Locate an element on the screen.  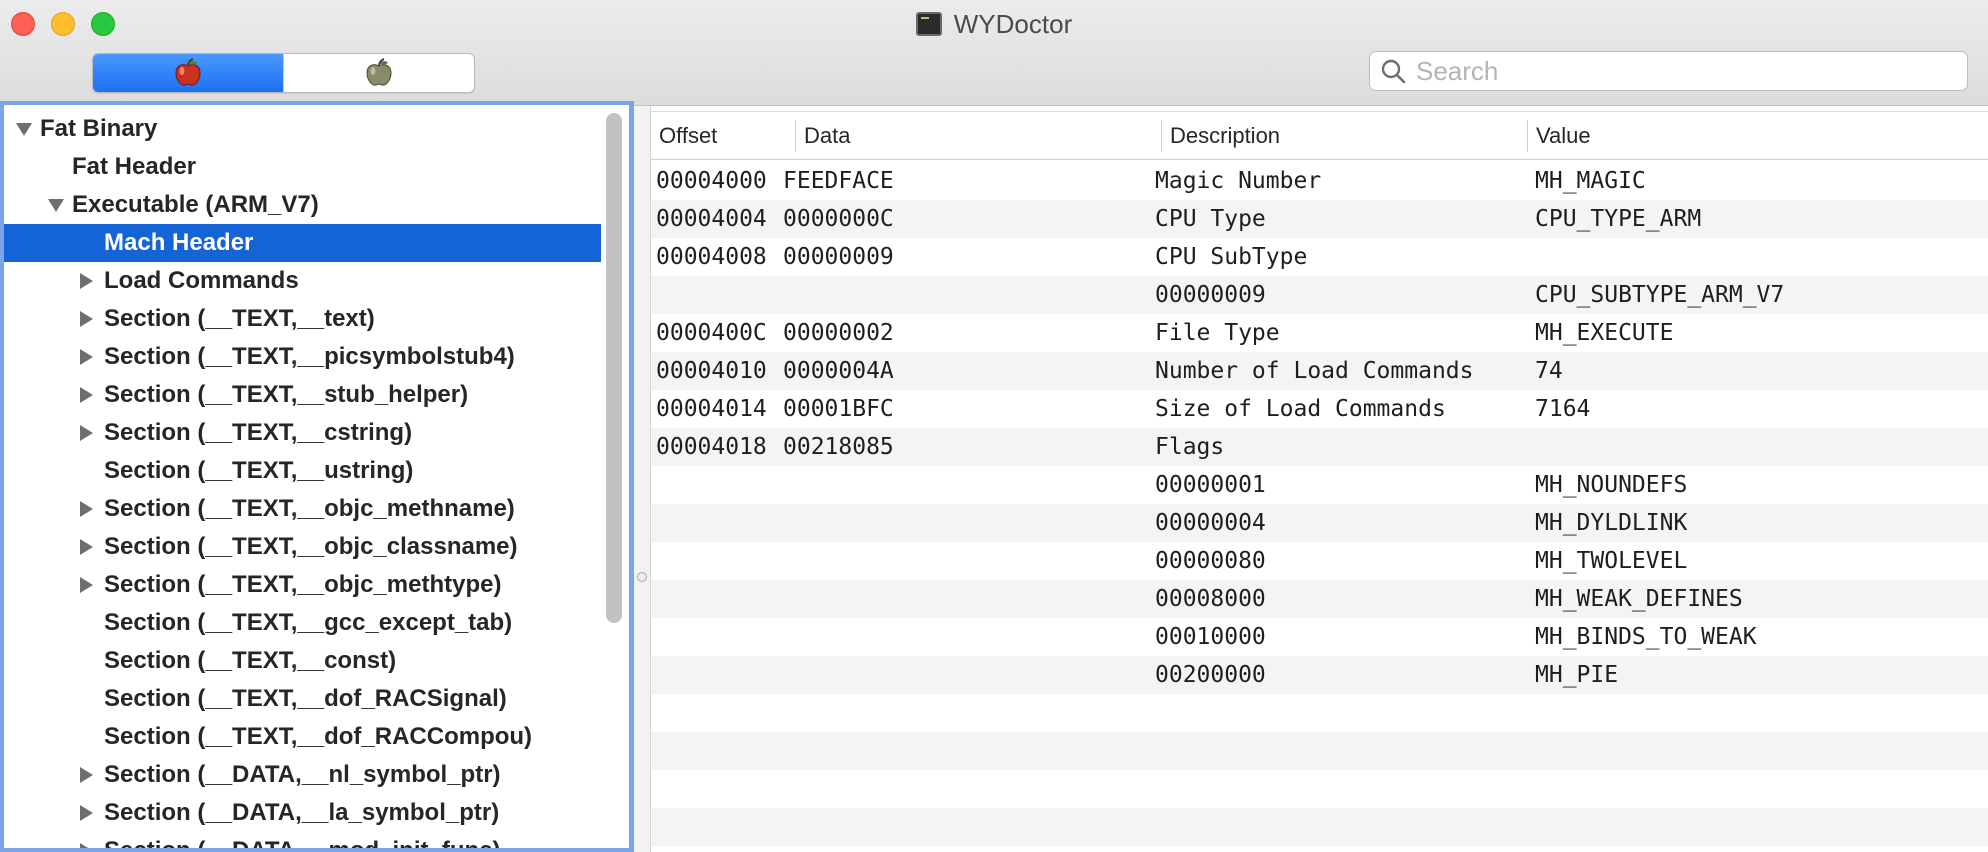
outline-scrollbar is located at coordinates (614, 368).